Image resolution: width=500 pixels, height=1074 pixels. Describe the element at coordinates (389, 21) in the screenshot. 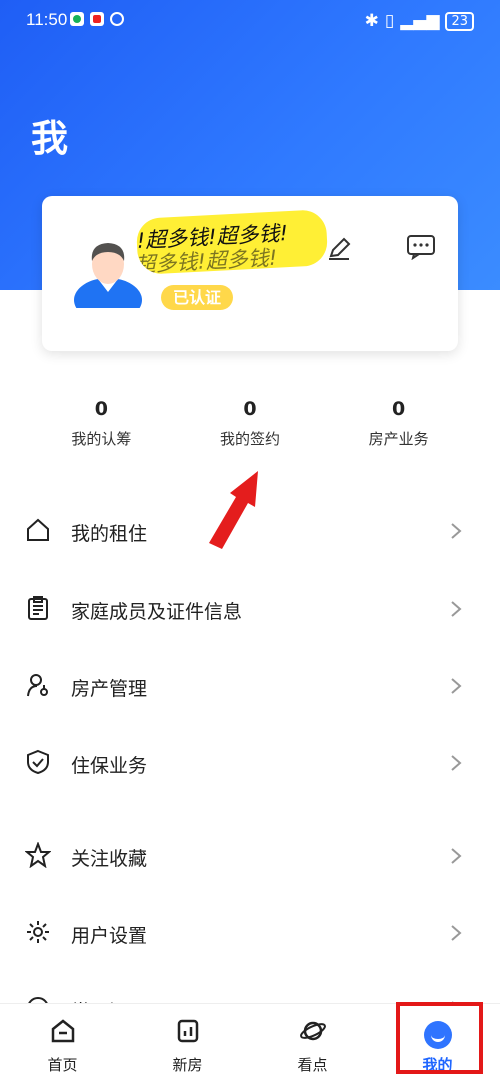

I see `vibrate-icon: ▯` at that location.